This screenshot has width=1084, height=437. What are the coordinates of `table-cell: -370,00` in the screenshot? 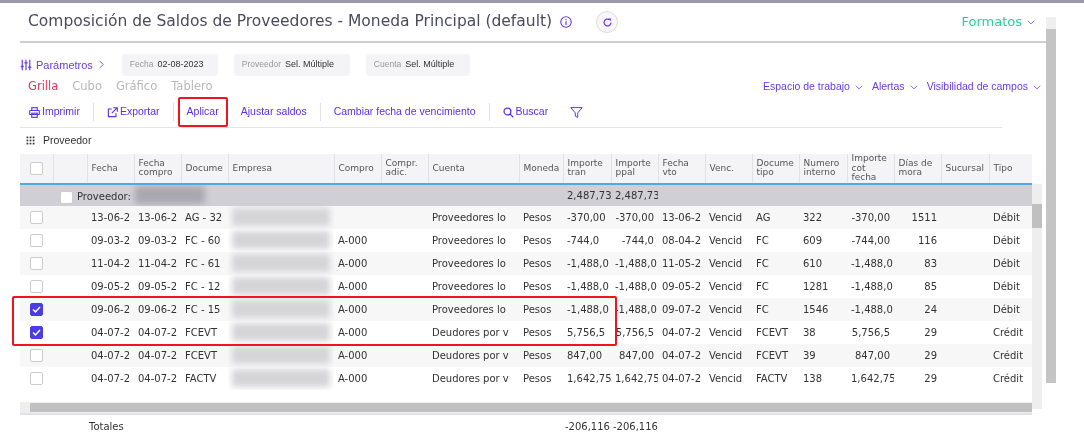 It's located at (586, 217).